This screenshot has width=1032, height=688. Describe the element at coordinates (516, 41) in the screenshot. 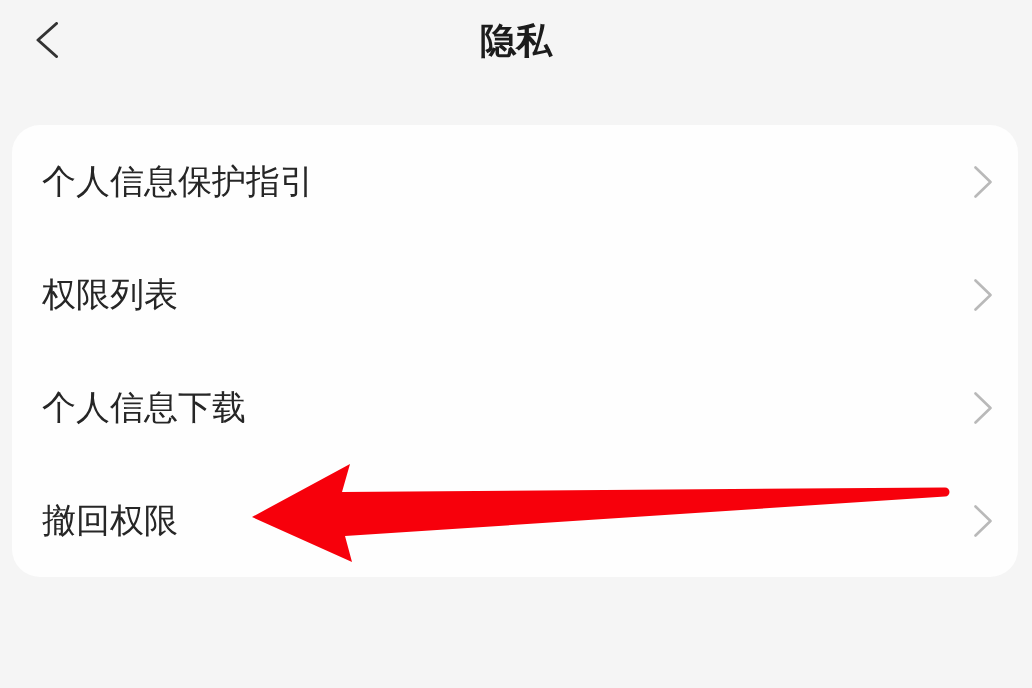

I see `page-title: 隐私` at that location.